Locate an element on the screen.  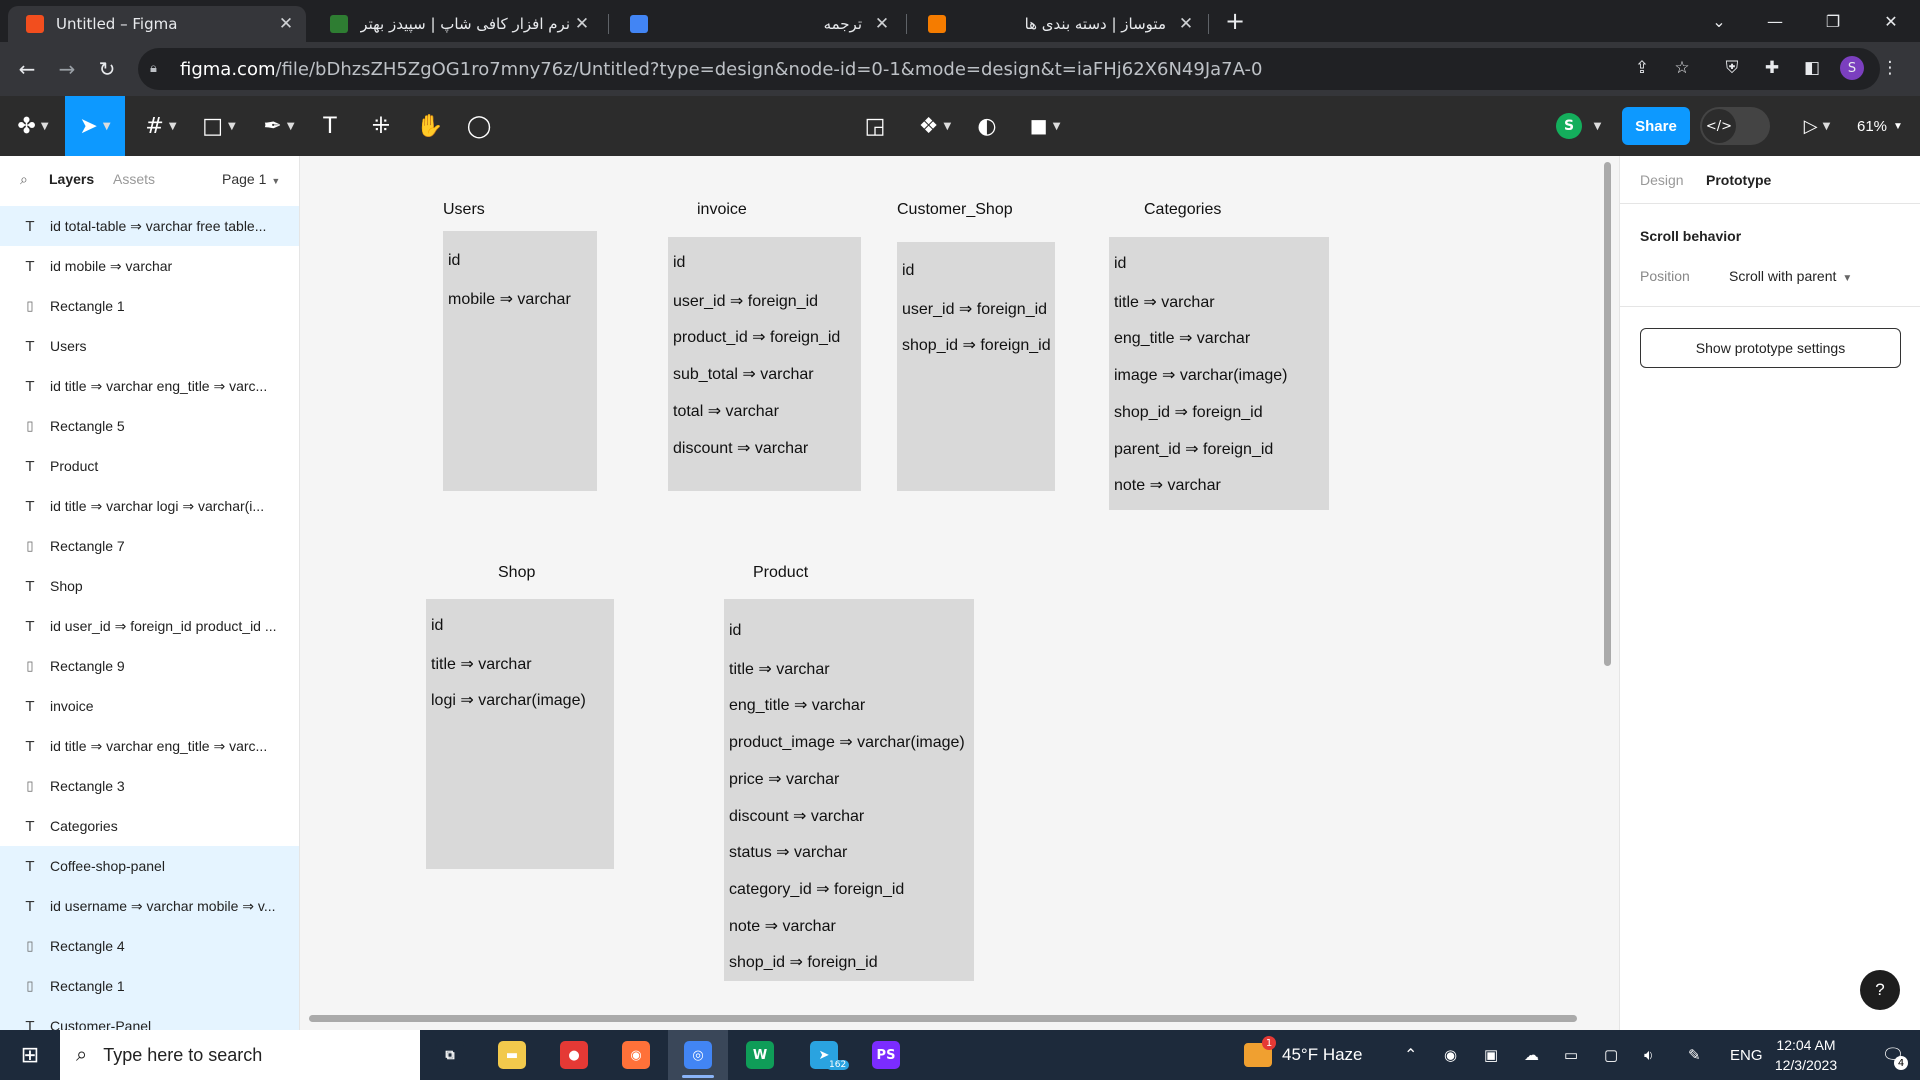
layer-item: T Coffee-shop-panel is located at coordinates (149, 866).